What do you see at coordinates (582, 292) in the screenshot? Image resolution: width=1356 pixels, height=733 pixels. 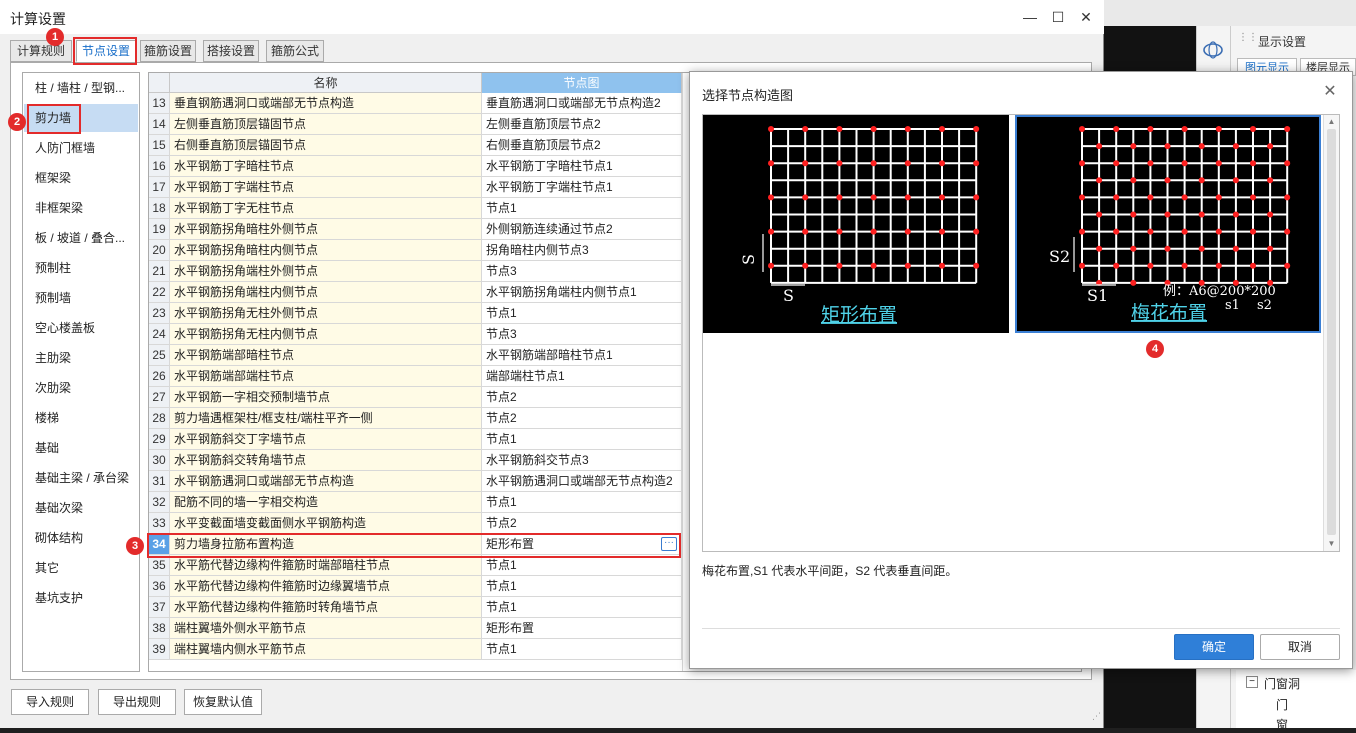 I see `cell-node: 水平钢筋拐角端柱内侧节点1` at bounding box center [582, 292].